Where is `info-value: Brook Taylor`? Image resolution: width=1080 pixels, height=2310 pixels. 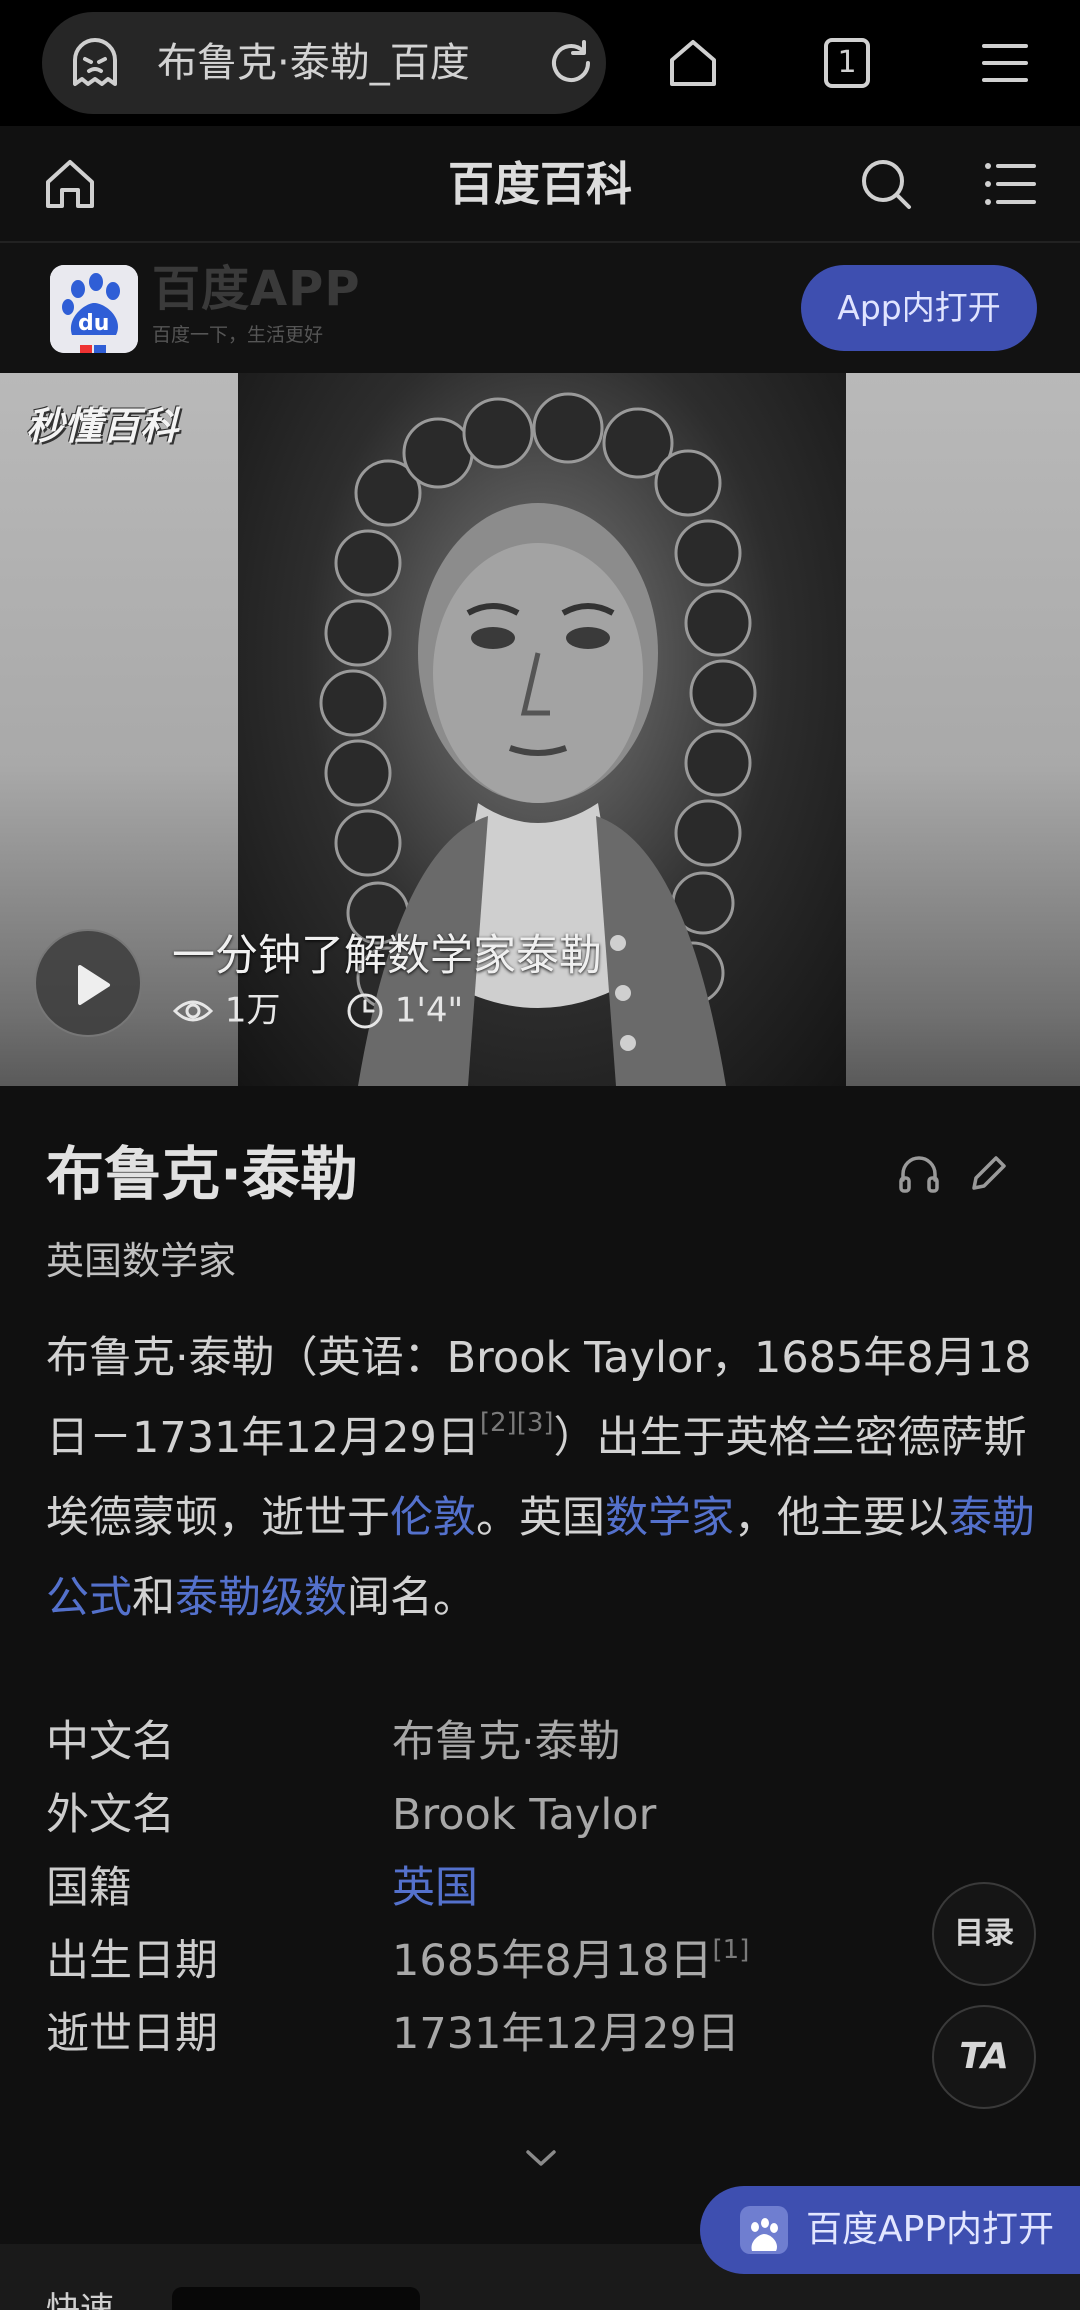 info-value: Brook Taylor is located at coordinates (524, 1815).